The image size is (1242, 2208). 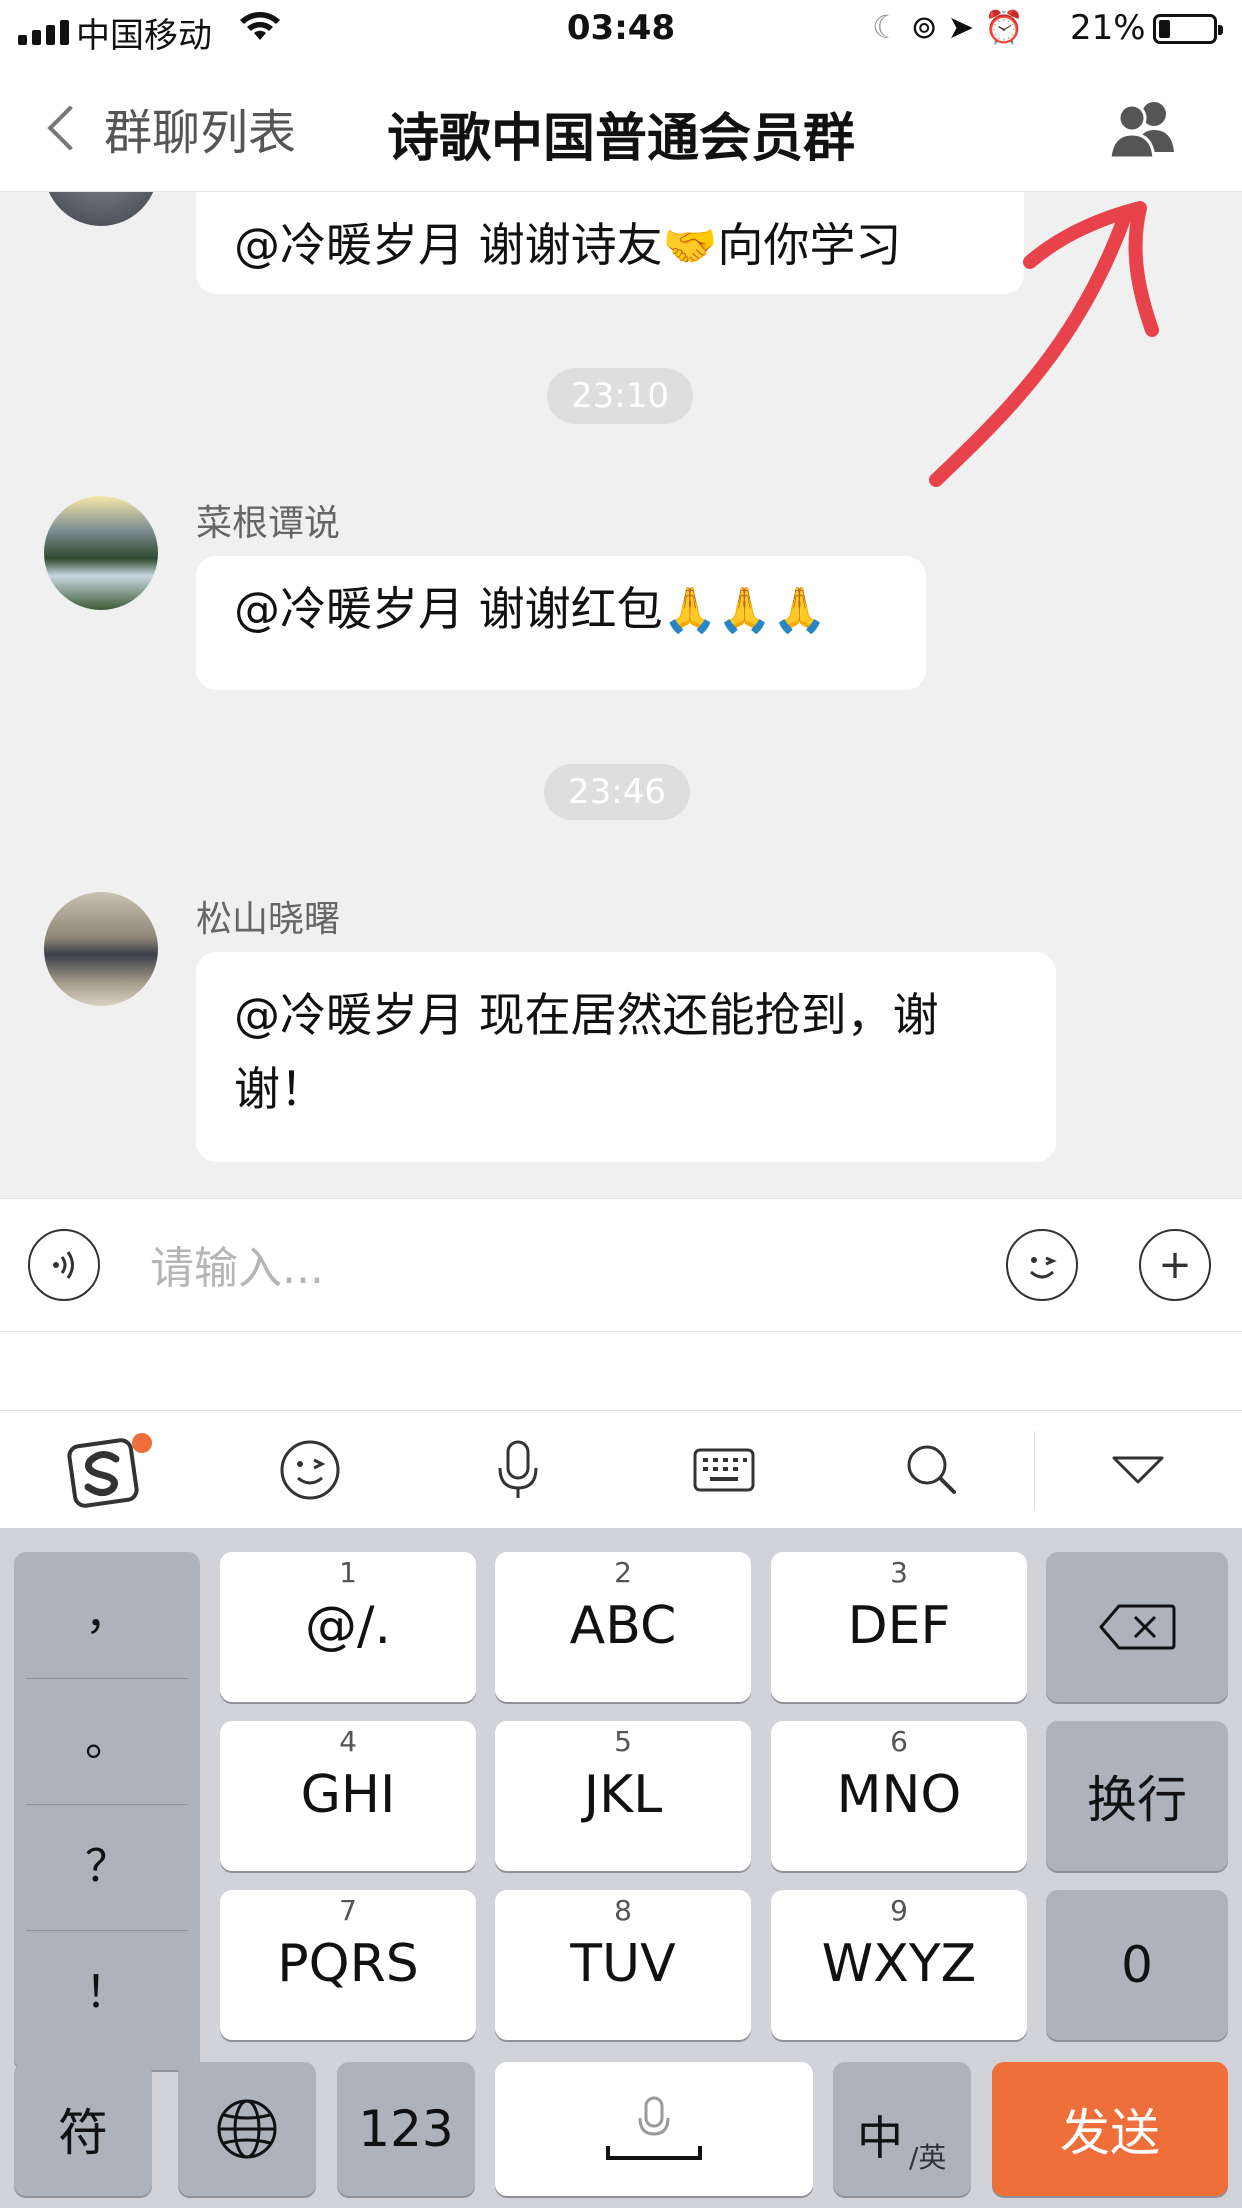 I want to click on message-input-bar: +, so click(x=621, y=1265).